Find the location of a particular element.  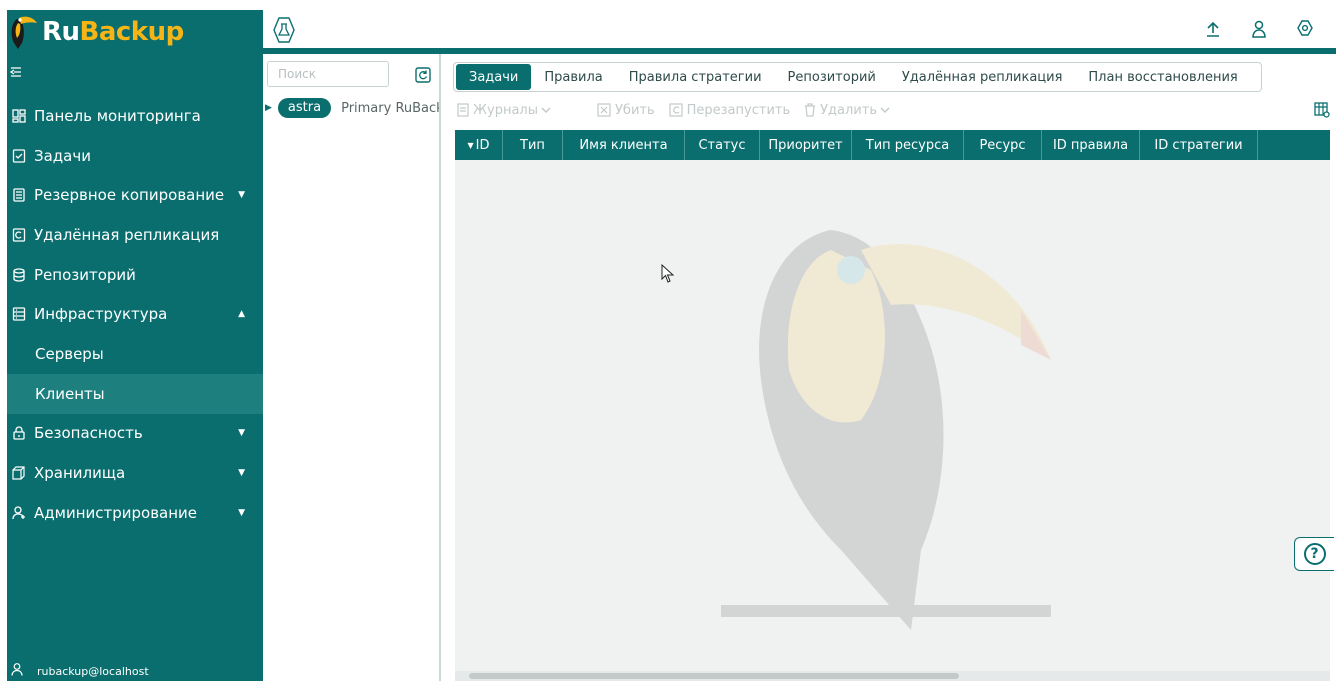

tree-node-server: ▶ astra Primary RuBackup server is located at coordinates (352, 108).